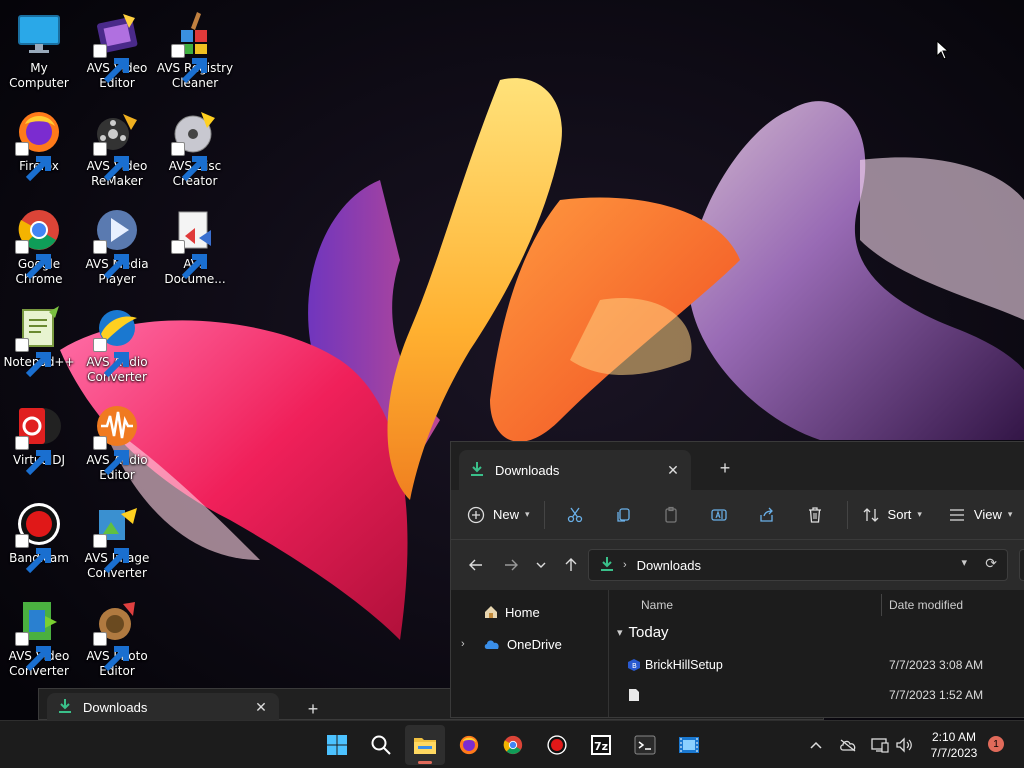  I want to click on copy-button, so click(623, 515).